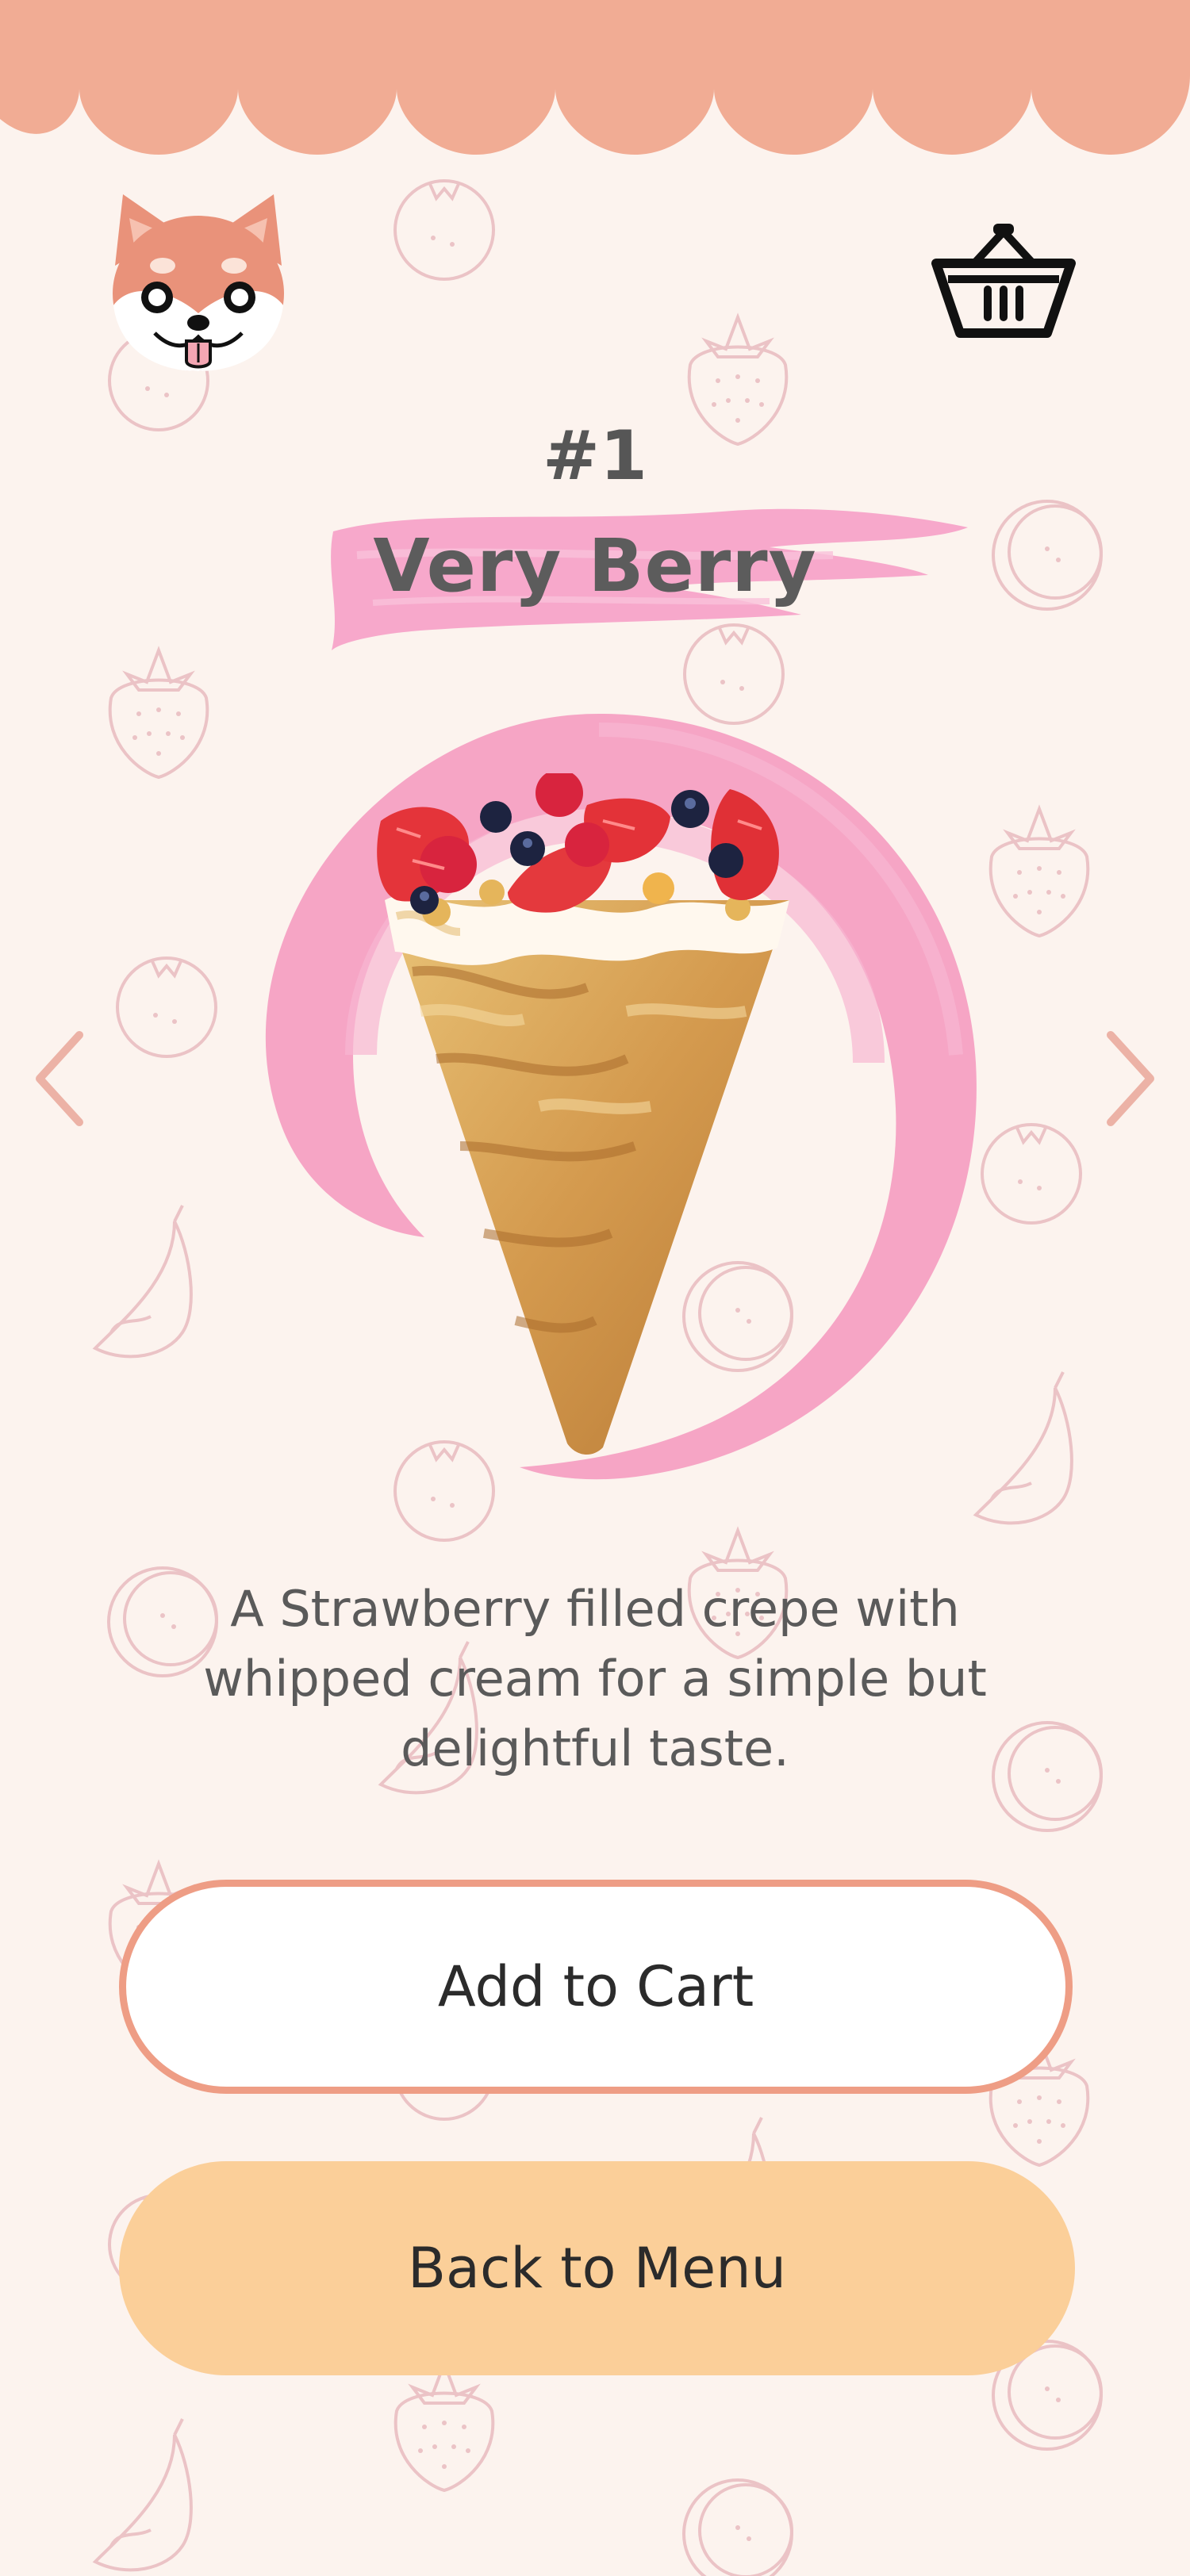  I want to click on back-to-menu-button: Back to Menu, so click(597, 2268).